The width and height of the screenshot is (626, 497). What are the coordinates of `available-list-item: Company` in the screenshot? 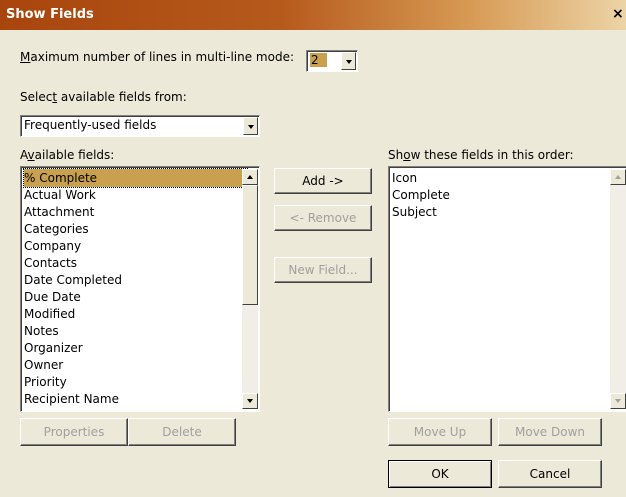 It's located at (52, 246).